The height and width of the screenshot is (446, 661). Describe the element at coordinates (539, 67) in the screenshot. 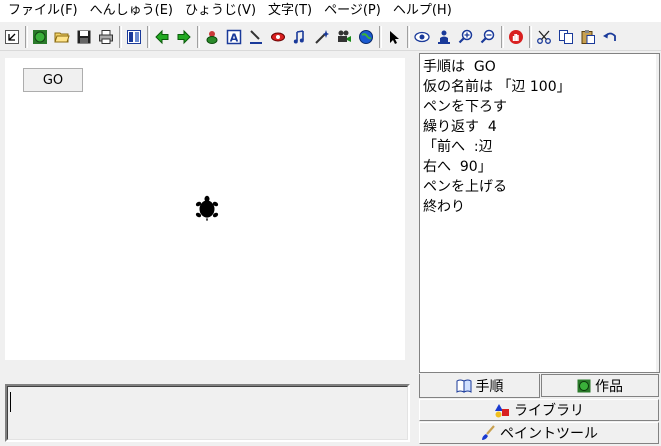

I see `program-line: 手順は GO` at that location.